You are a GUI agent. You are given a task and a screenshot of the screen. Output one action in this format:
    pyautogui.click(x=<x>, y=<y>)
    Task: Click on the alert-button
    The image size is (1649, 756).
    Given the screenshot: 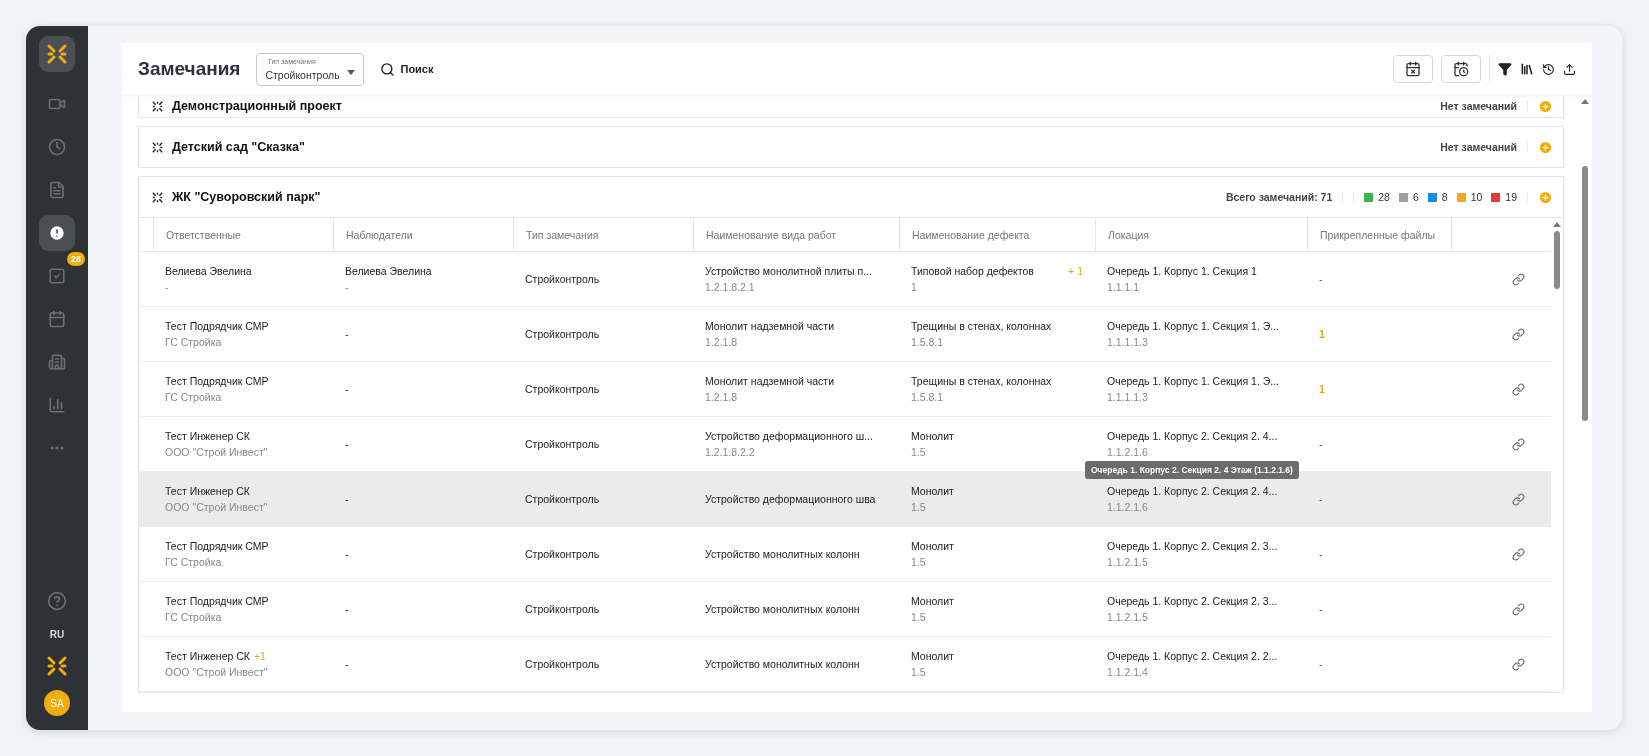 What is the action you would take?
    pyautogui.click(x=57, y=233)
    